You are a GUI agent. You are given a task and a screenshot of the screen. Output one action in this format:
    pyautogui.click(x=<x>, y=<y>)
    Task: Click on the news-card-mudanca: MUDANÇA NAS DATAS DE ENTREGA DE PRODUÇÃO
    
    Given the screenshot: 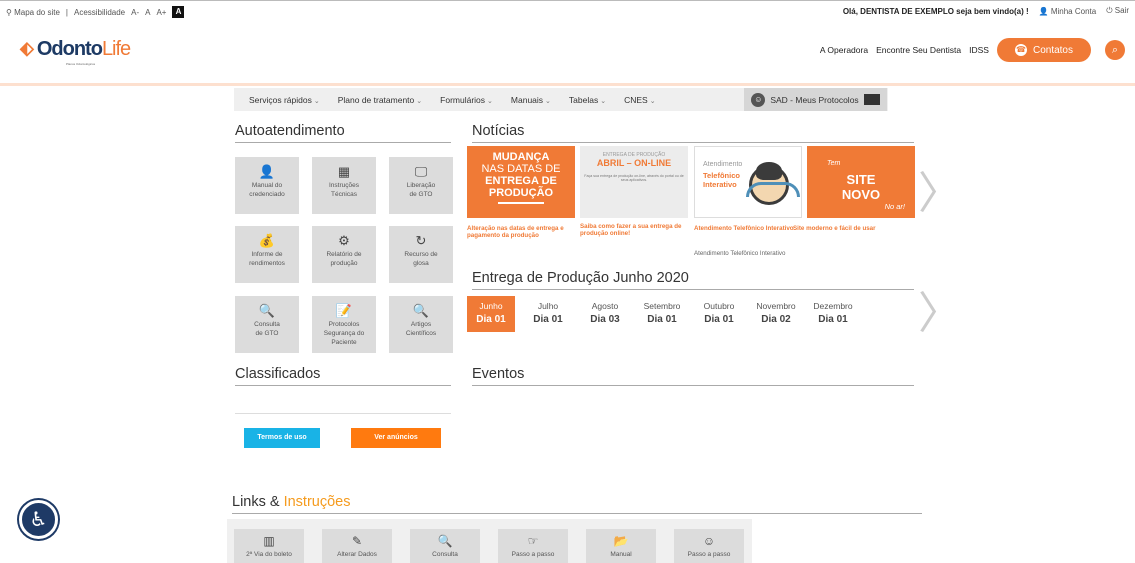 What is the action you would take?
    pyautogui.click(x=521, y=182)
    